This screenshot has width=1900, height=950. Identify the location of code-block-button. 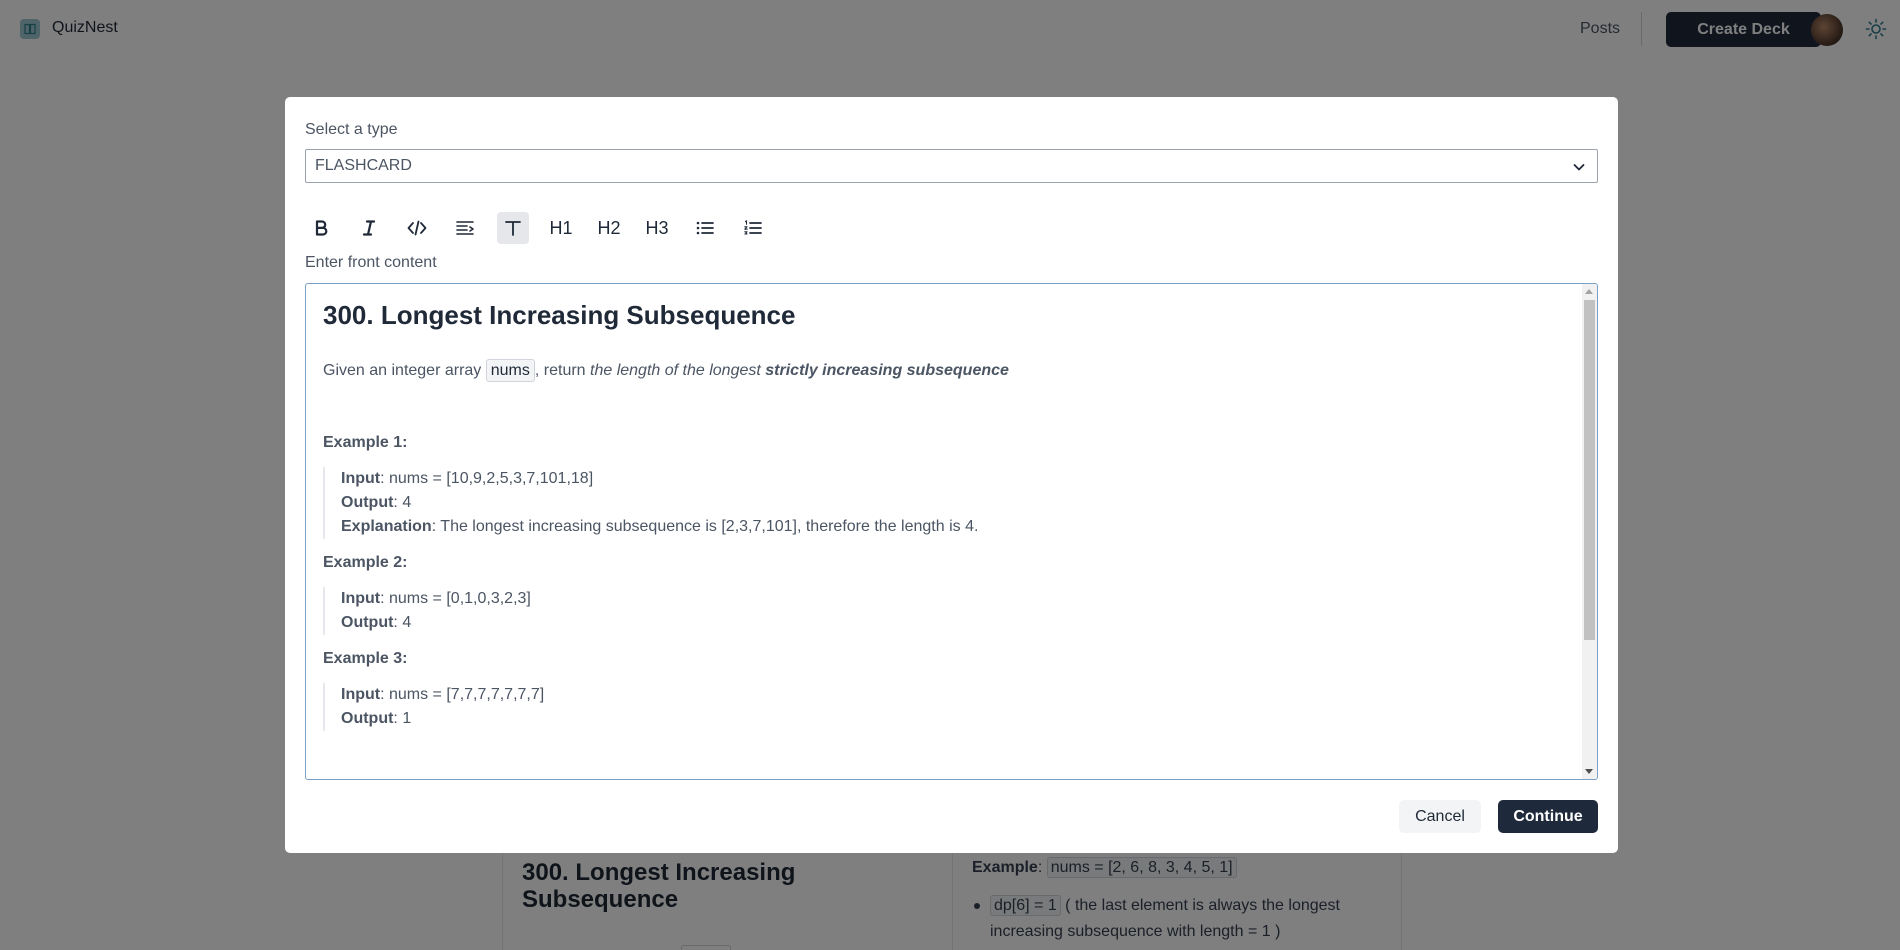
(465, 228).